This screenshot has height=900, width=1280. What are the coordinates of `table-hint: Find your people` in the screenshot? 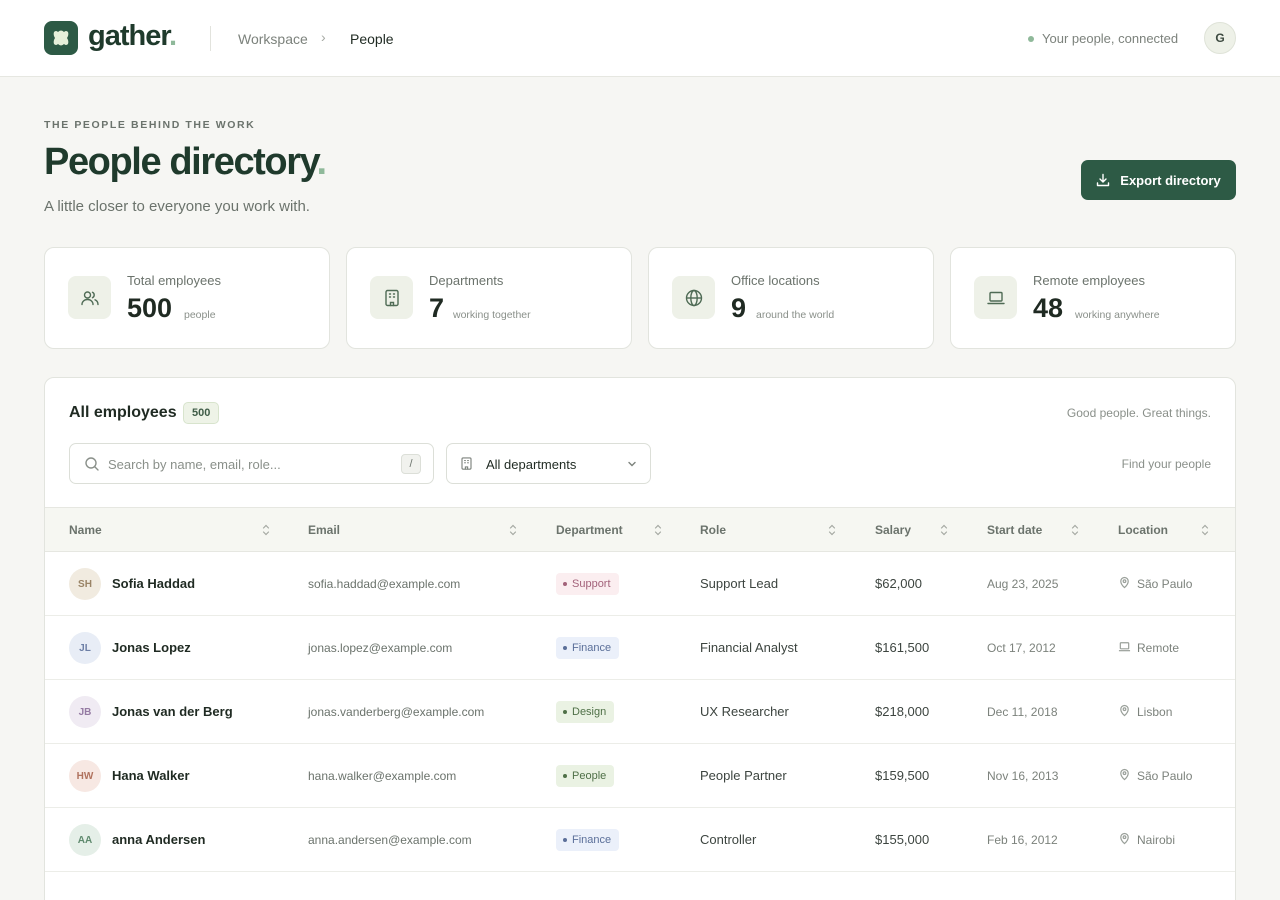 It's located at (1166, 464).